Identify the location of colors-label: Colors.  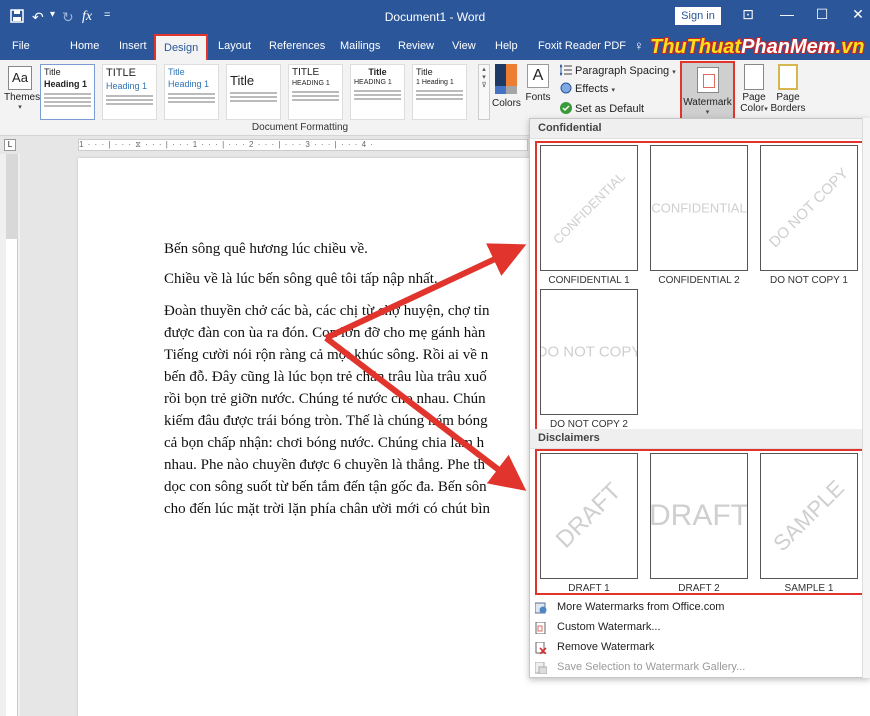
(506, 103).